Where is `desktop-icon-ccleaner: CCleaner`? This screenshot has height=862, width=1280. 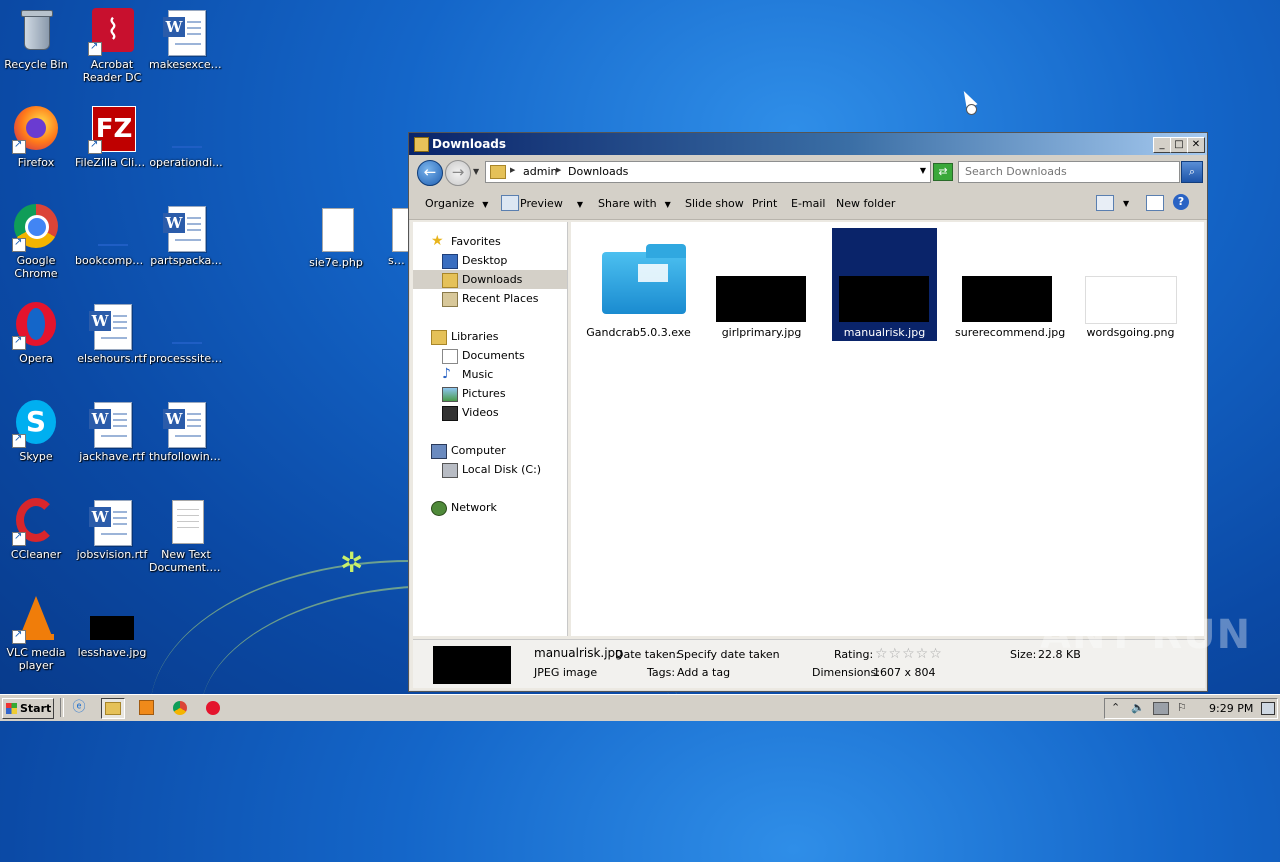 desktop-icon-ccleaner: CCleaner is located at coordinates (37, 529).